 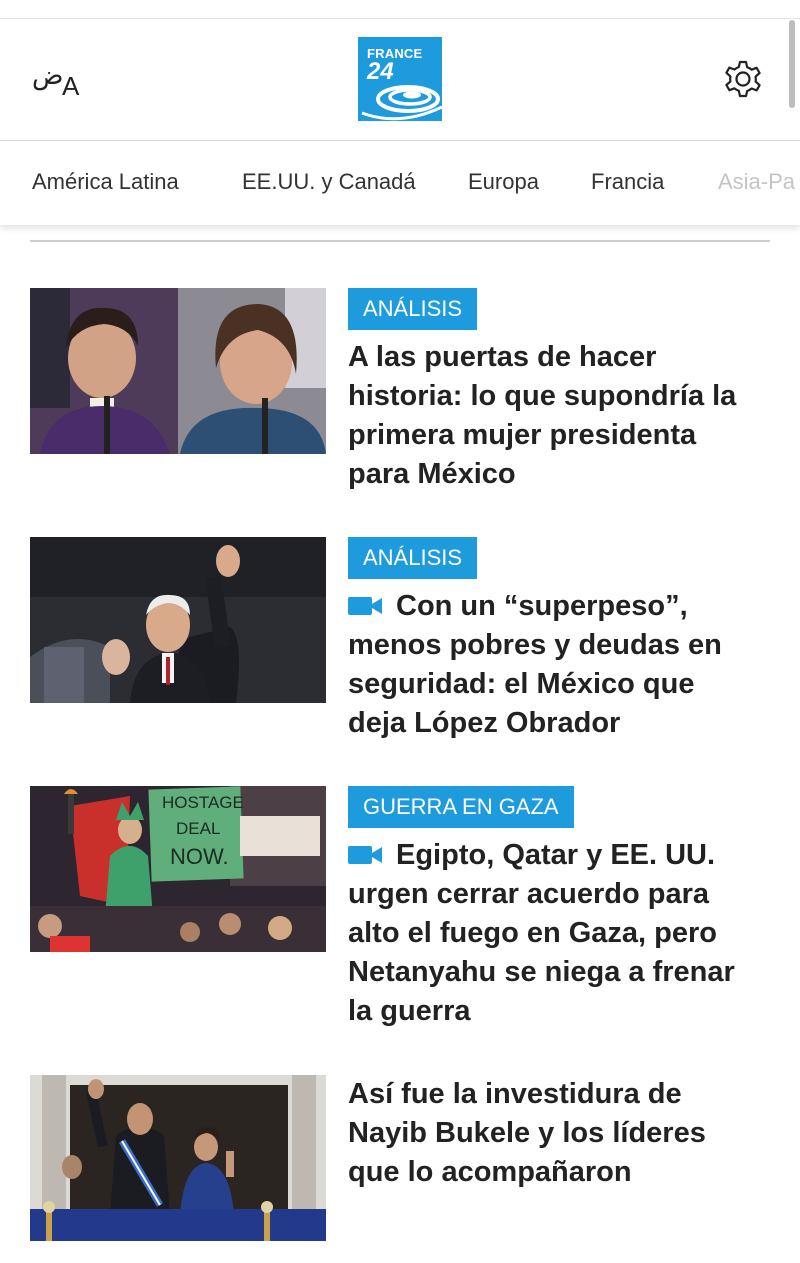 I want to click on sign-text-line-2: DEAL, so click(x=198, y=828).